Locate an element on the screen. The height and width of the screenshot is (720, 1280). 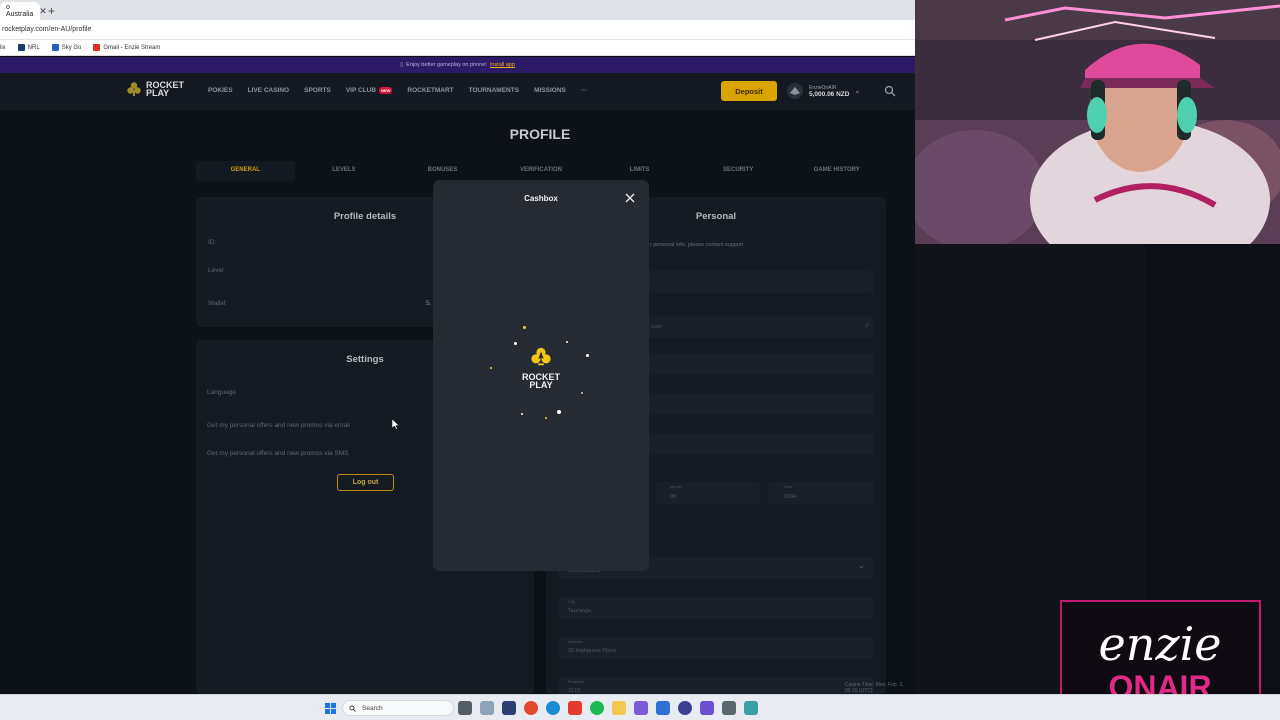
cashbox-modal: Cashbox ROCKET PLAY is located at coordinates (541, 375).